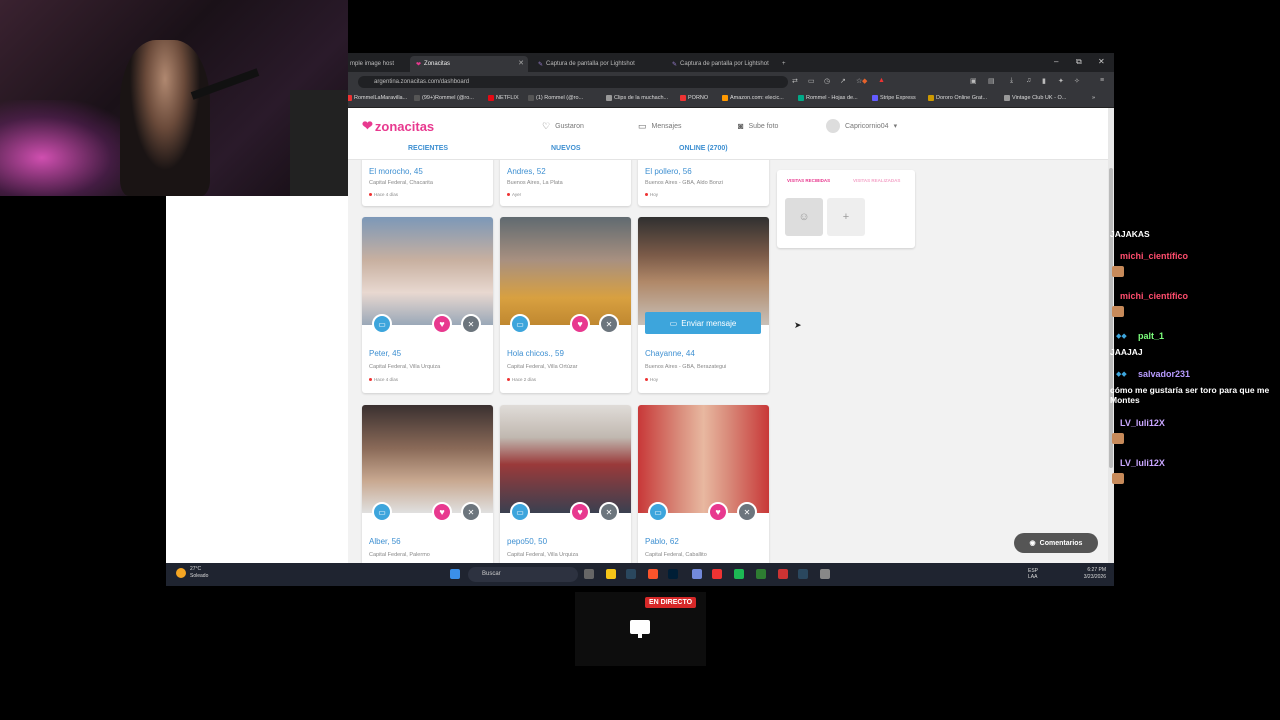  Describe the element at coordinates (827, 81) in the screenshot. I see `history-icon: ◷` at that location.